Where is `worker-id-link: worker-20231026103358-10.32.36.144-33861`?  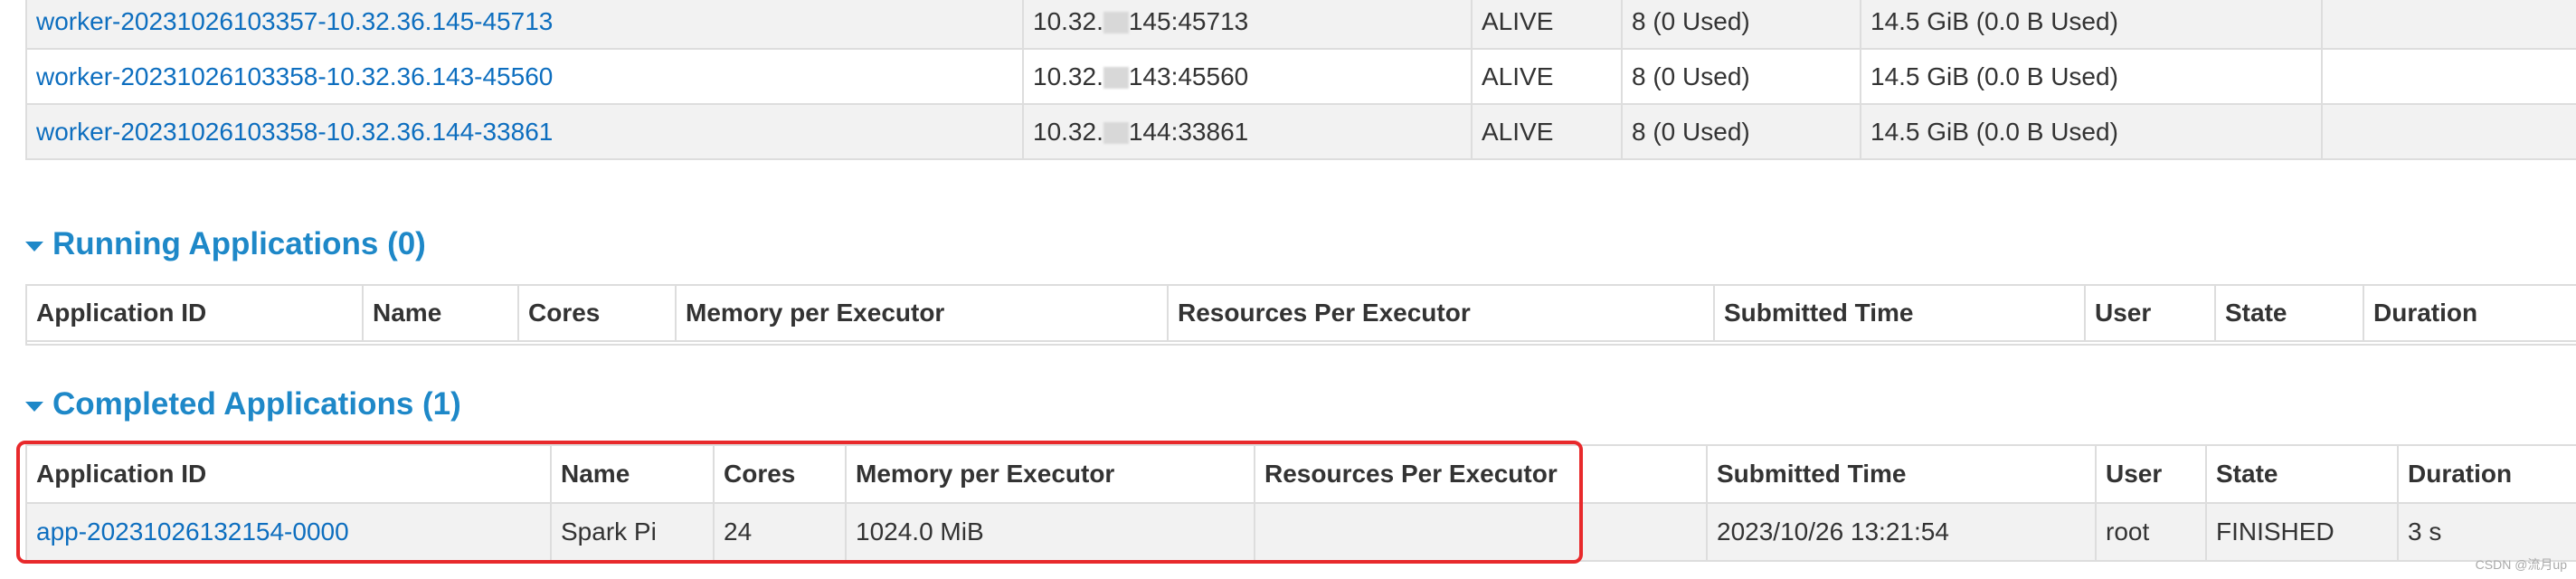
worker-id-link: worker-20231026103358-10.32.36.144-33861 is located at coordinates (295, 132).